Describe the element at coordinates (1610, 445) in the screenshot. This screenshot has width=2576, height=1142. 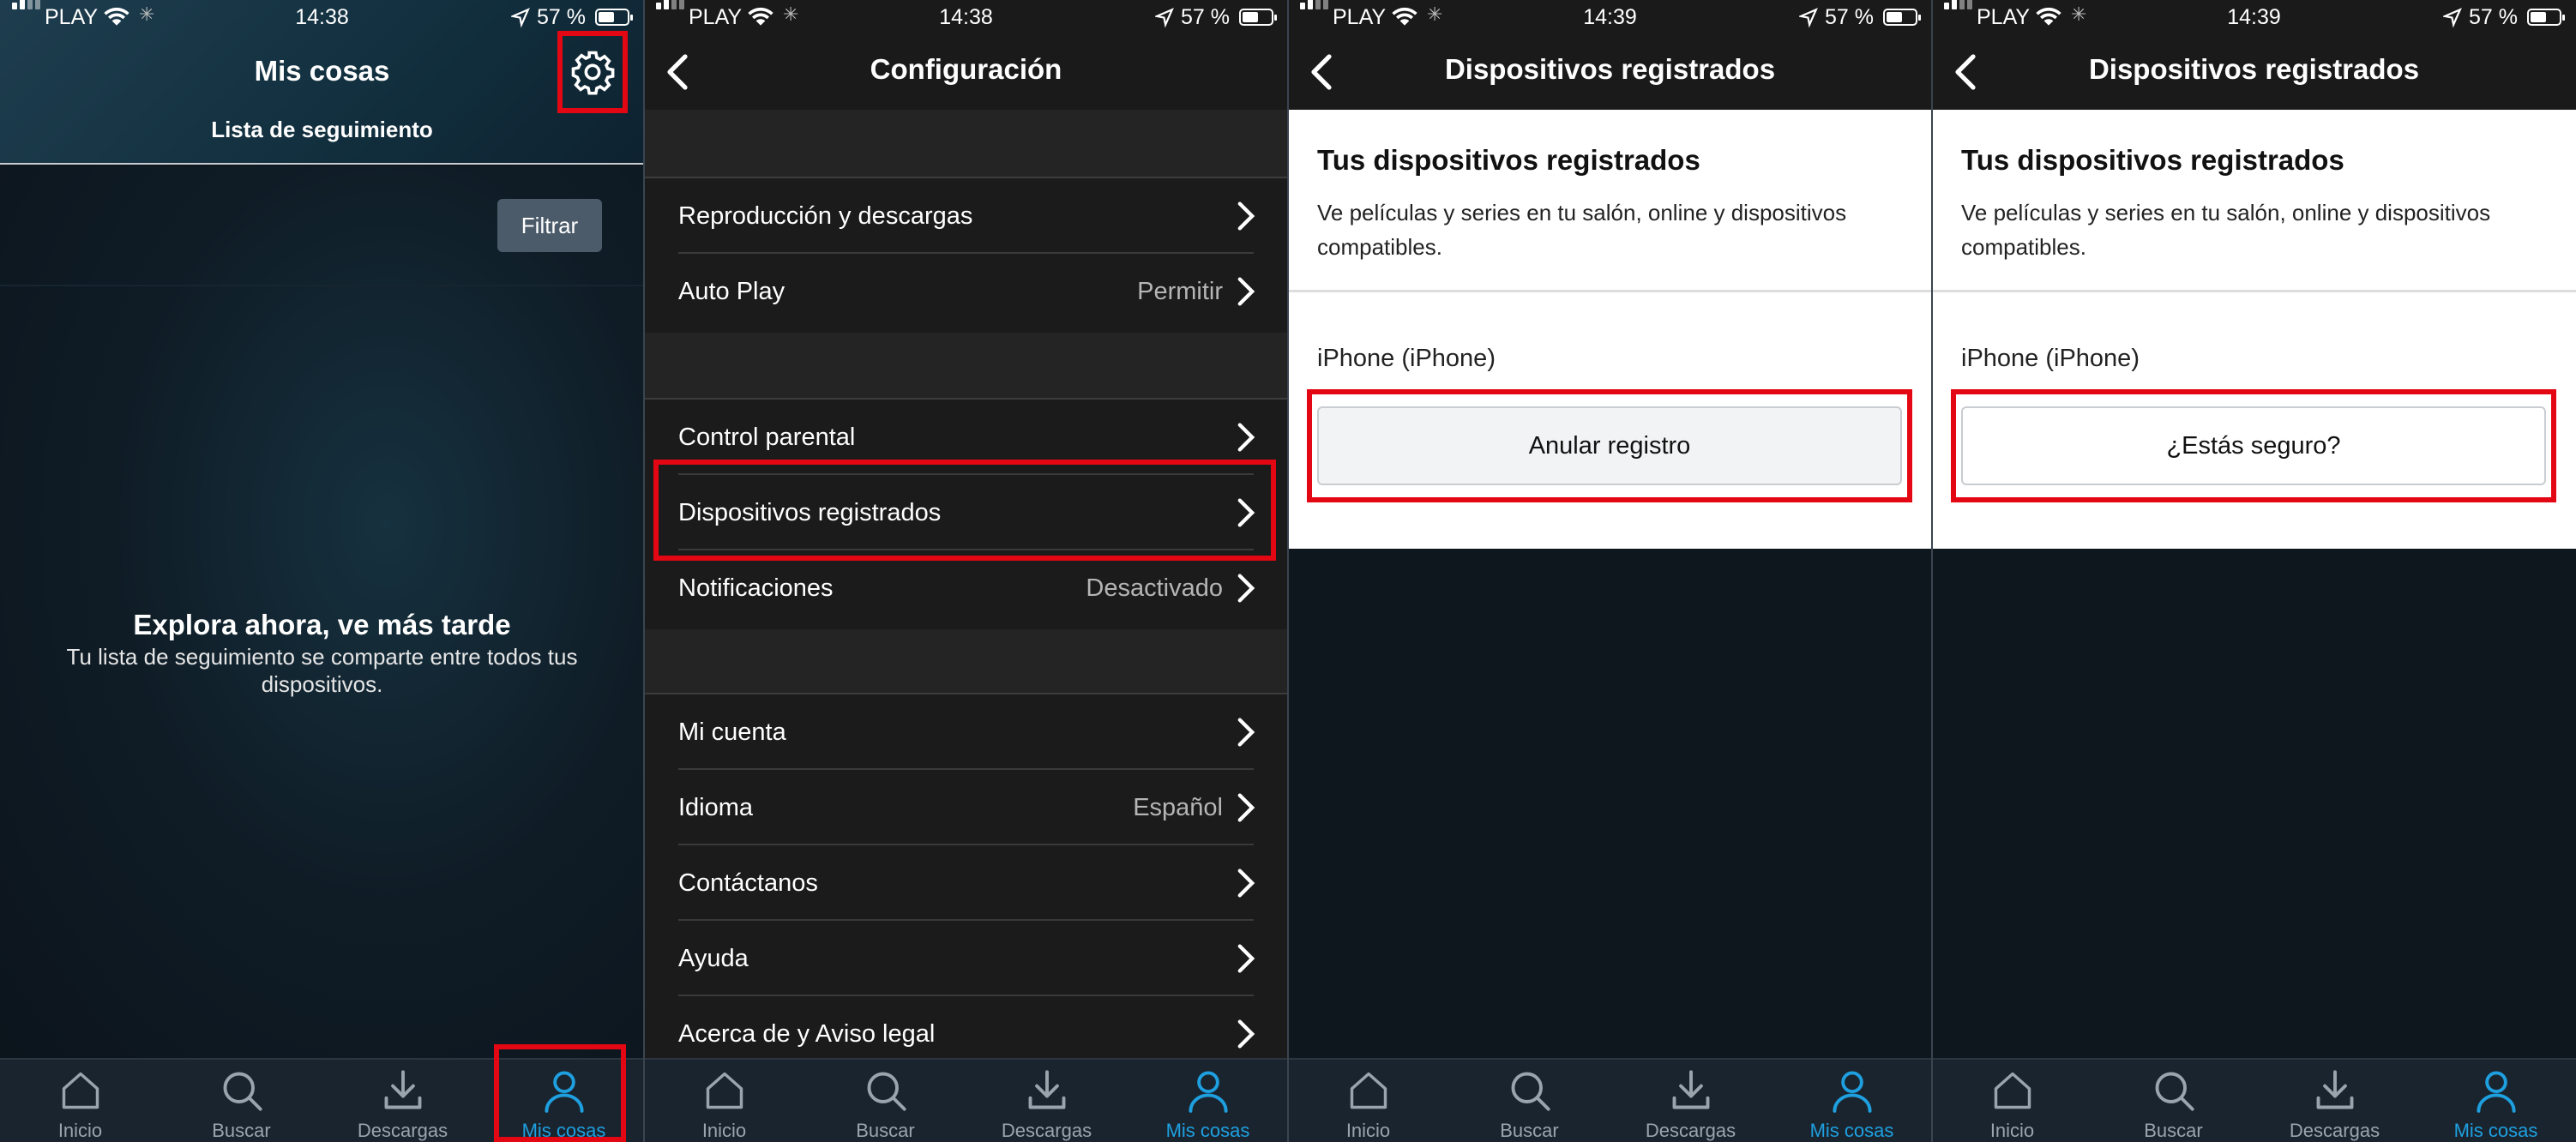
I see `deregister-button: Anular registro` at that location.